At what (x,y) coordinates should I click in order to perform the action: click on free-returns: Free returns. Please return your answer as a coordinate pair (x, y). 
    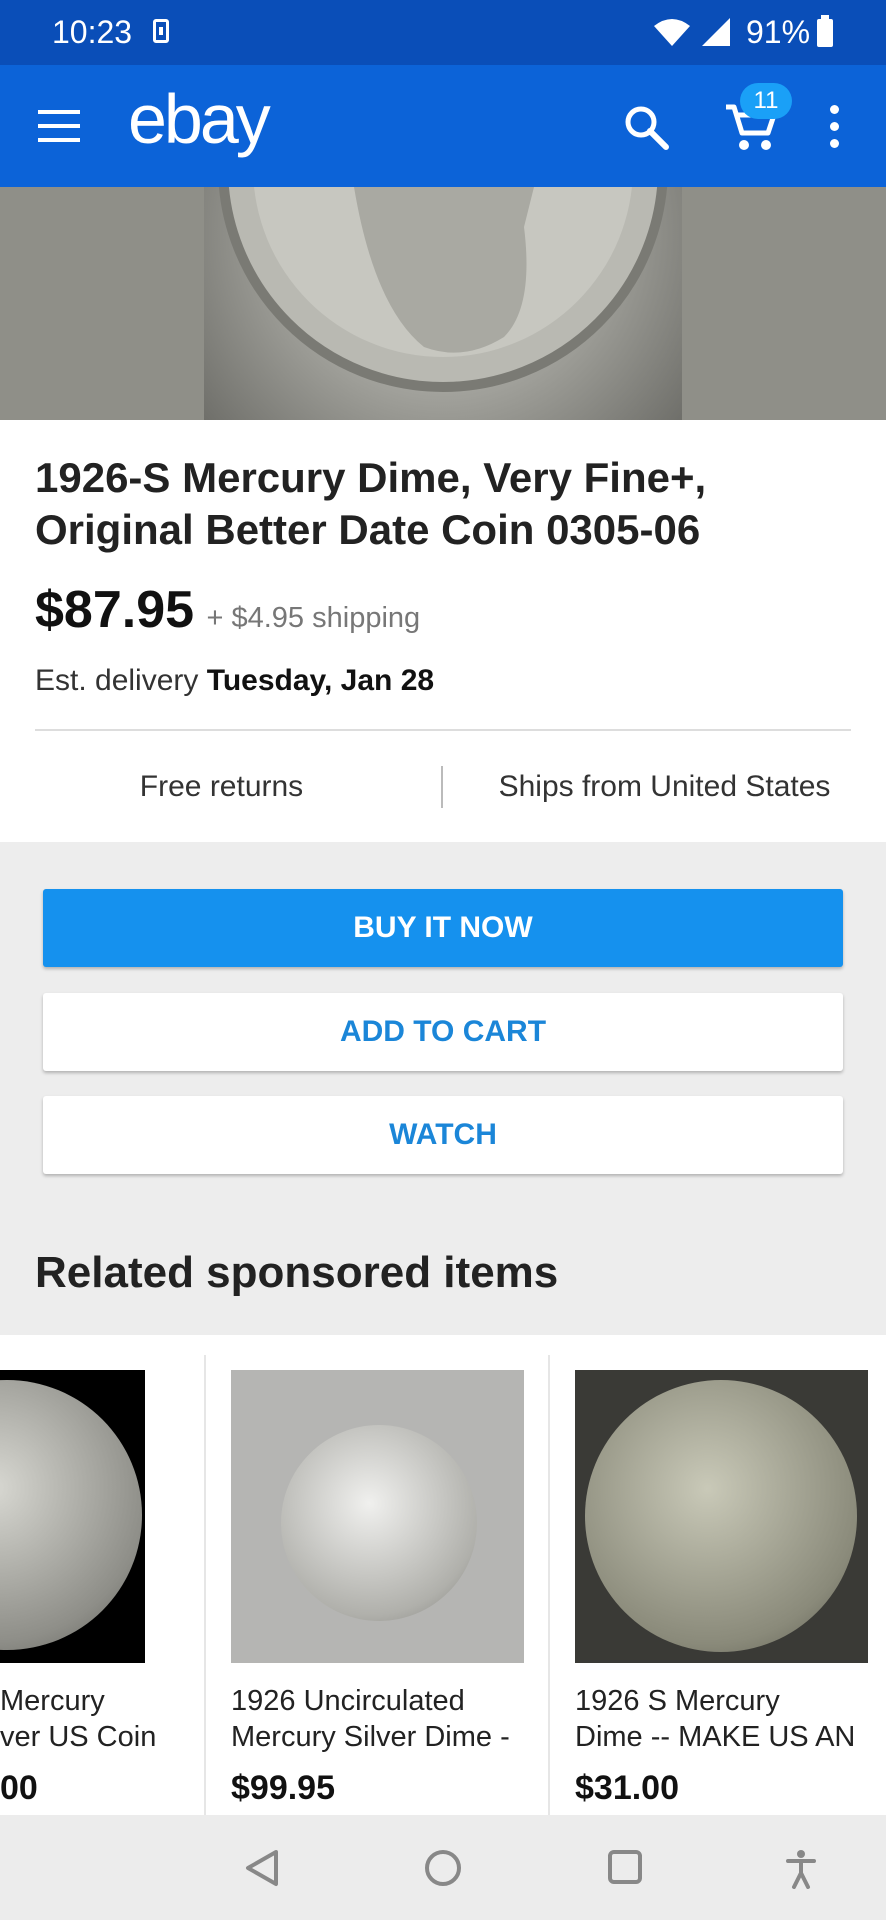
    Looking at the image, I should click on (221, 786).